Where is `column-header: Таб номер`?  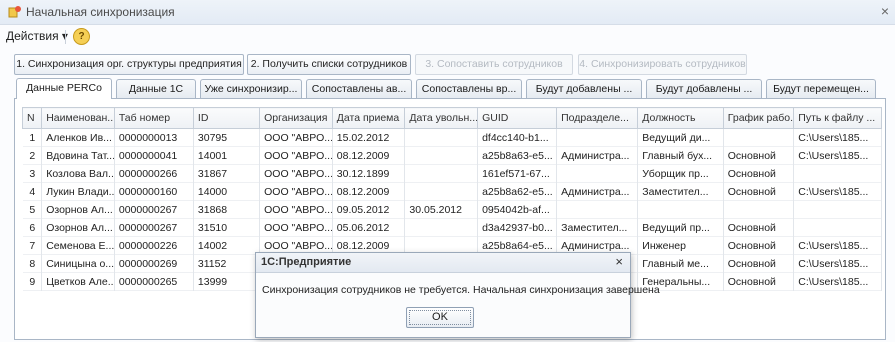 column-header: Таб номер is located at coordinates (153, 118).